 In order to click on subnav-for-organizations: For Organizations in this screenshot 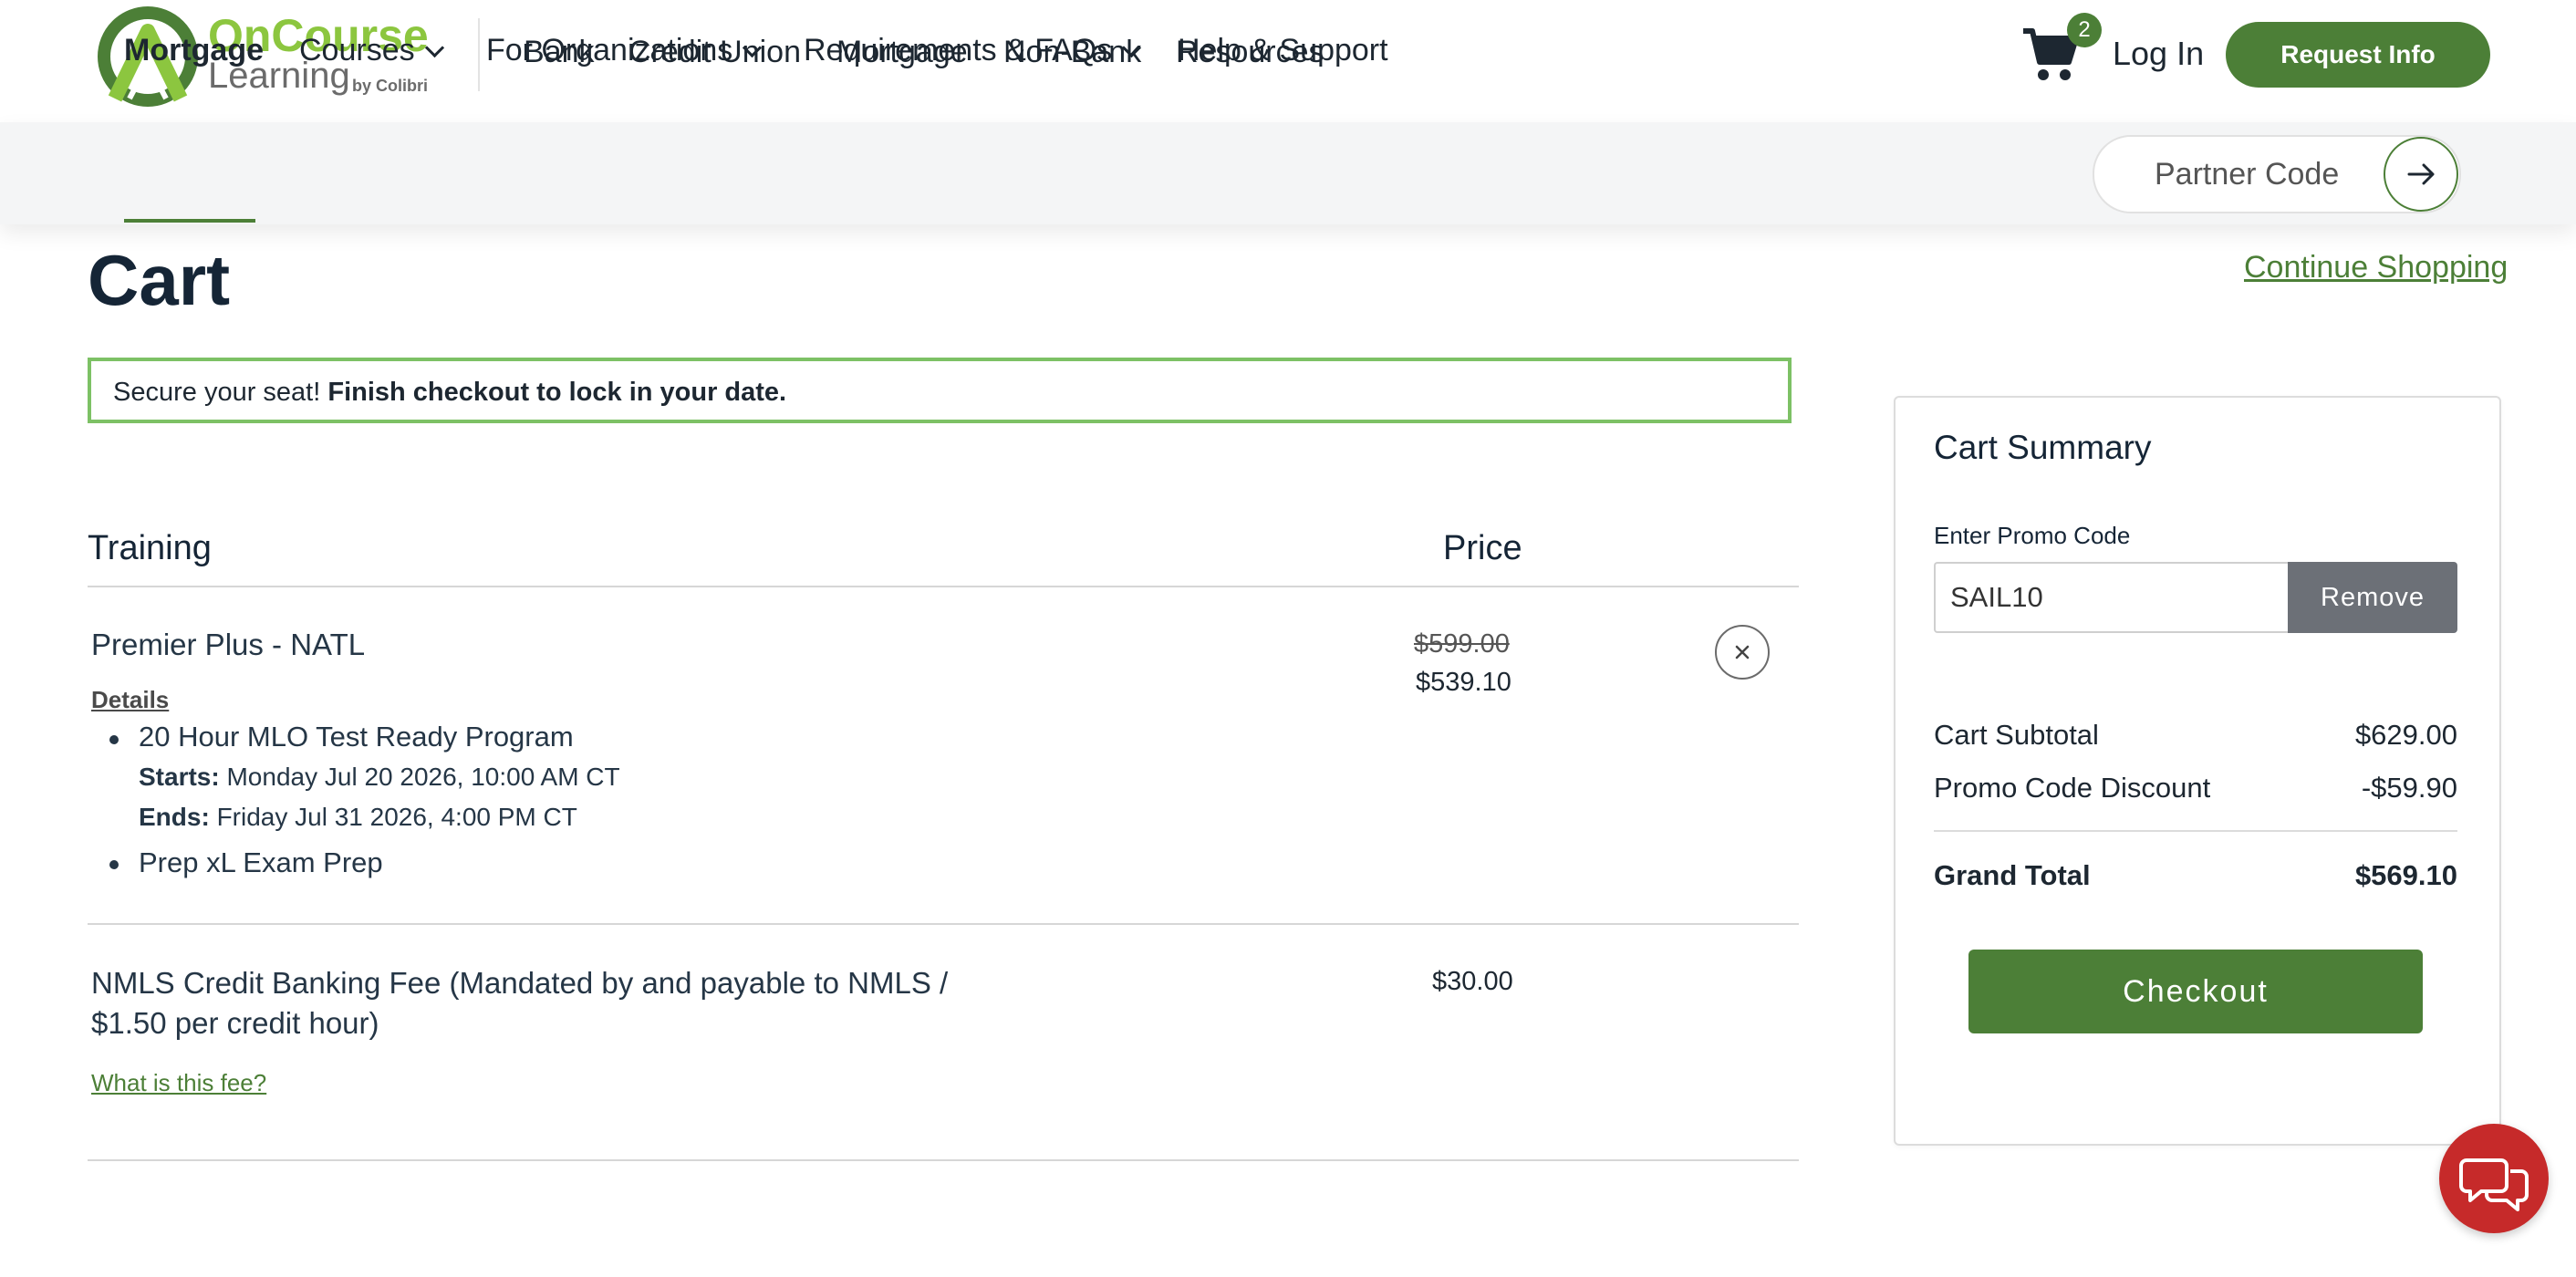, I will do `click(624, 50)`.